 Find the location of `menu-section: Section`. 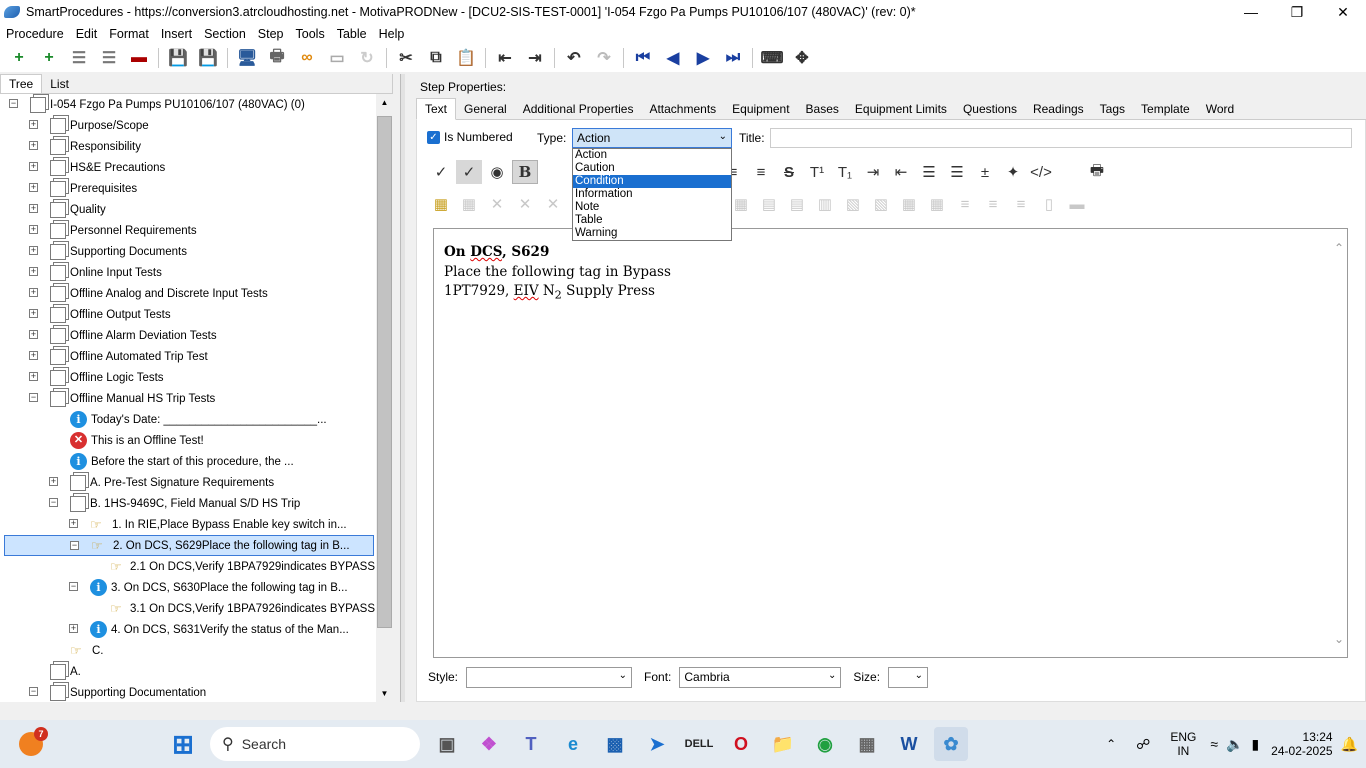

menu-section: Section is located at coordinates (225, 34).